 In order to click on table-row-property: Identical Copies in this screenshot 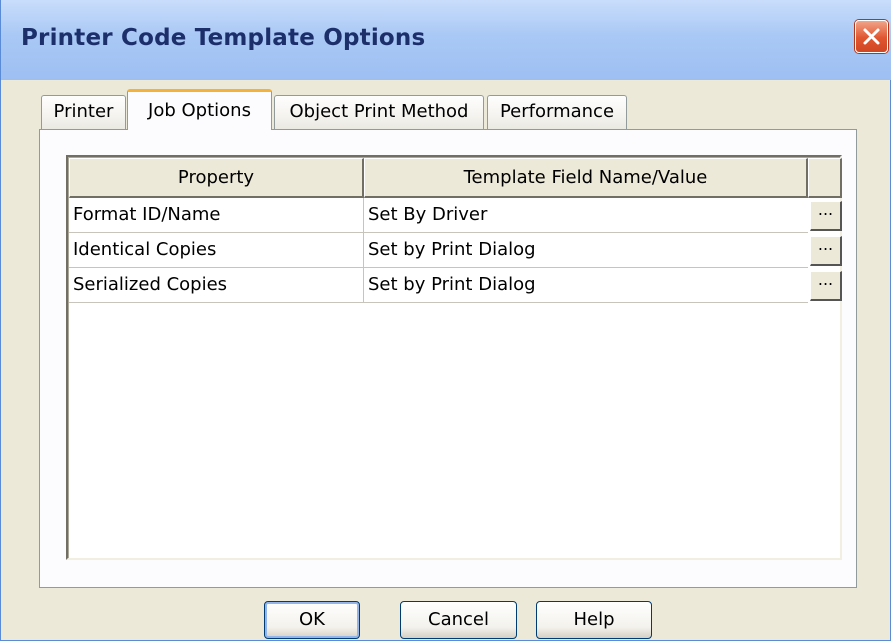, I will do `click(216, 250)`.